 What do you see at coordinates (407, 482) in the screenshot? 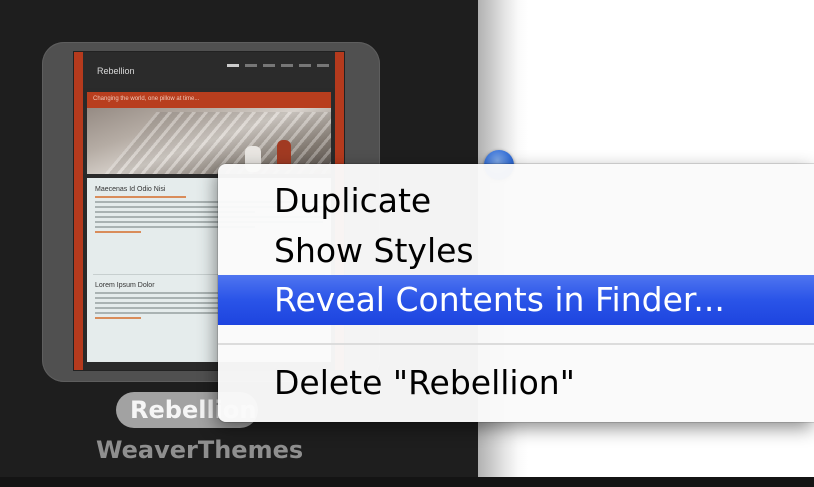
I see `bottom-edge` at bounding box center [407, 482].